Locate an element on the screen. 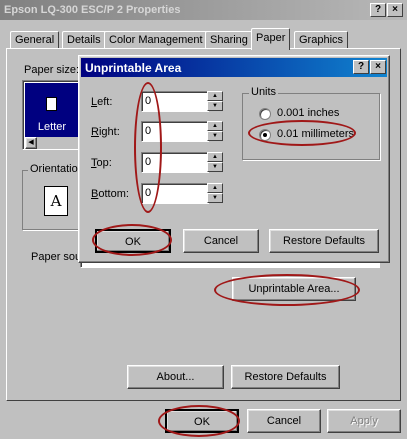  tab-graphics: Graphics is located at coordinates (321, 40).